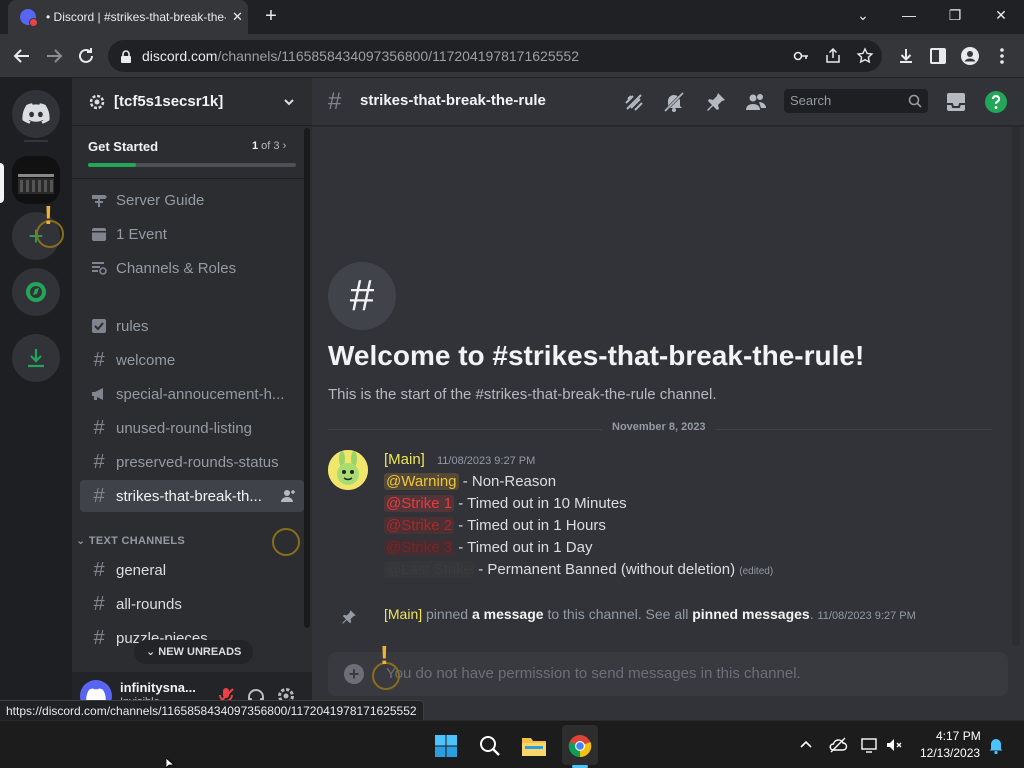  What do you see at coordinates (996, 745) in the screenshot?
I see `notification-bell-icon` at bounding box center [996, 745].